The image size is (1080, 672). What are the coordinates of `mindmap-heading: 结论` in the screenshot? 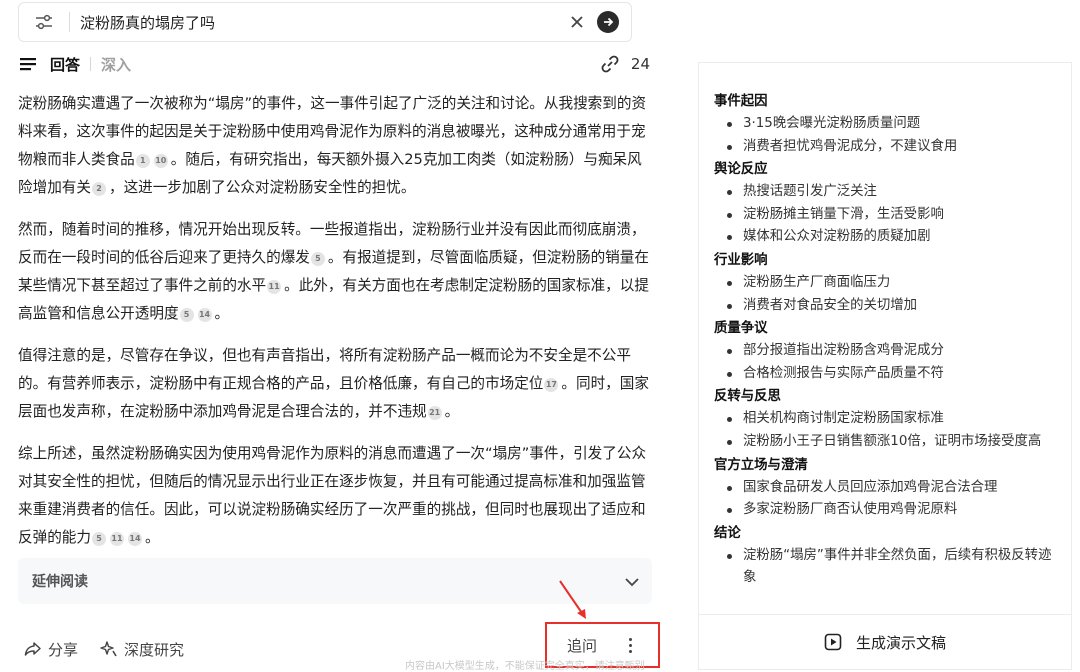 It's located at (727, 533).